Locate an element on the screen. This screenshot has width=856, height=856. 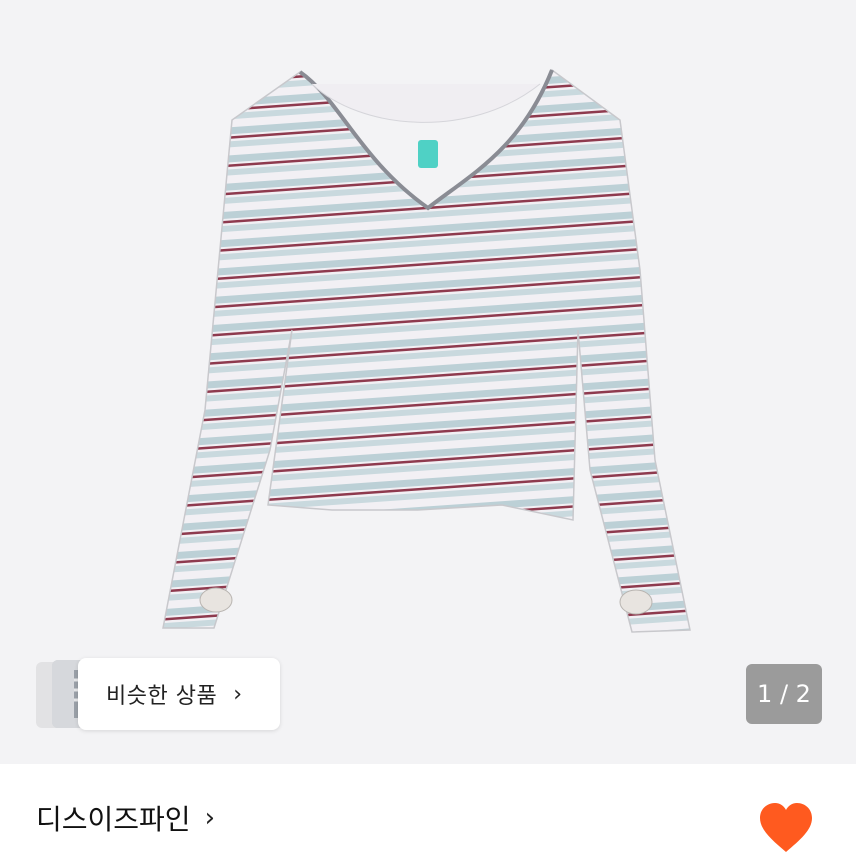
product-info-section: 디스이즈파인 › is located at coordinates (428, 810).